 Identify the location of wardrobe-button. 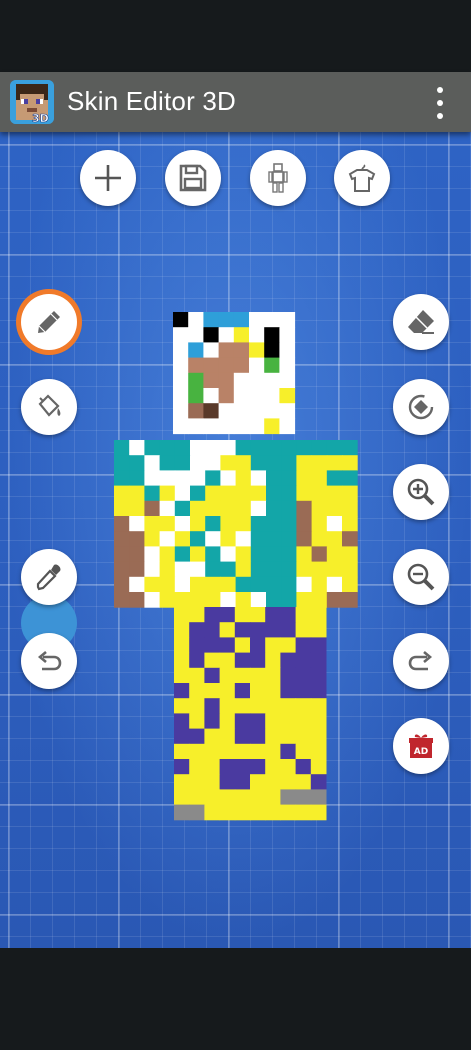
(362, 178).